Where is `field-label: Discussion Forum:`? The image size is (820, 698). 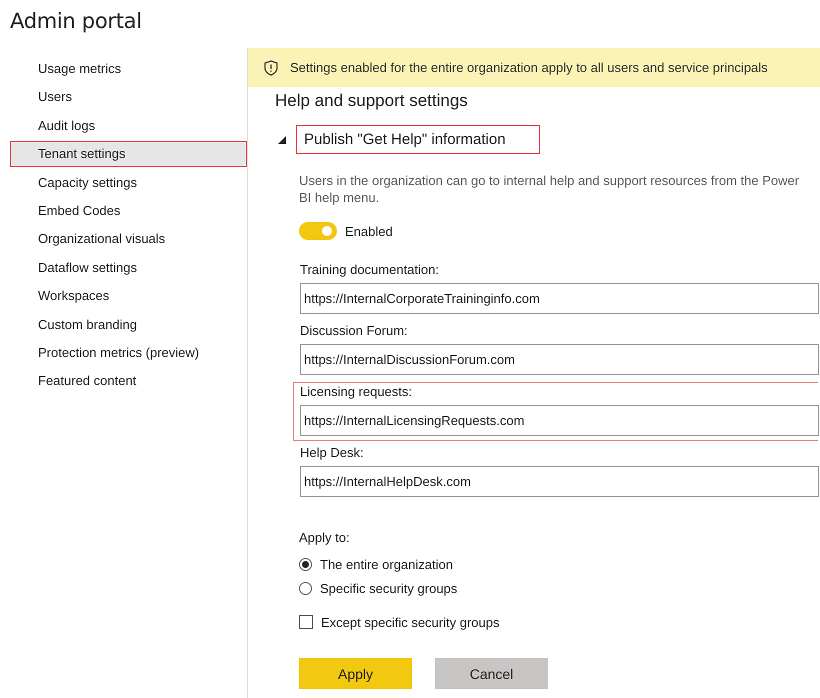
field-label: Discussion Forum: is located at coordinates (354, 330).